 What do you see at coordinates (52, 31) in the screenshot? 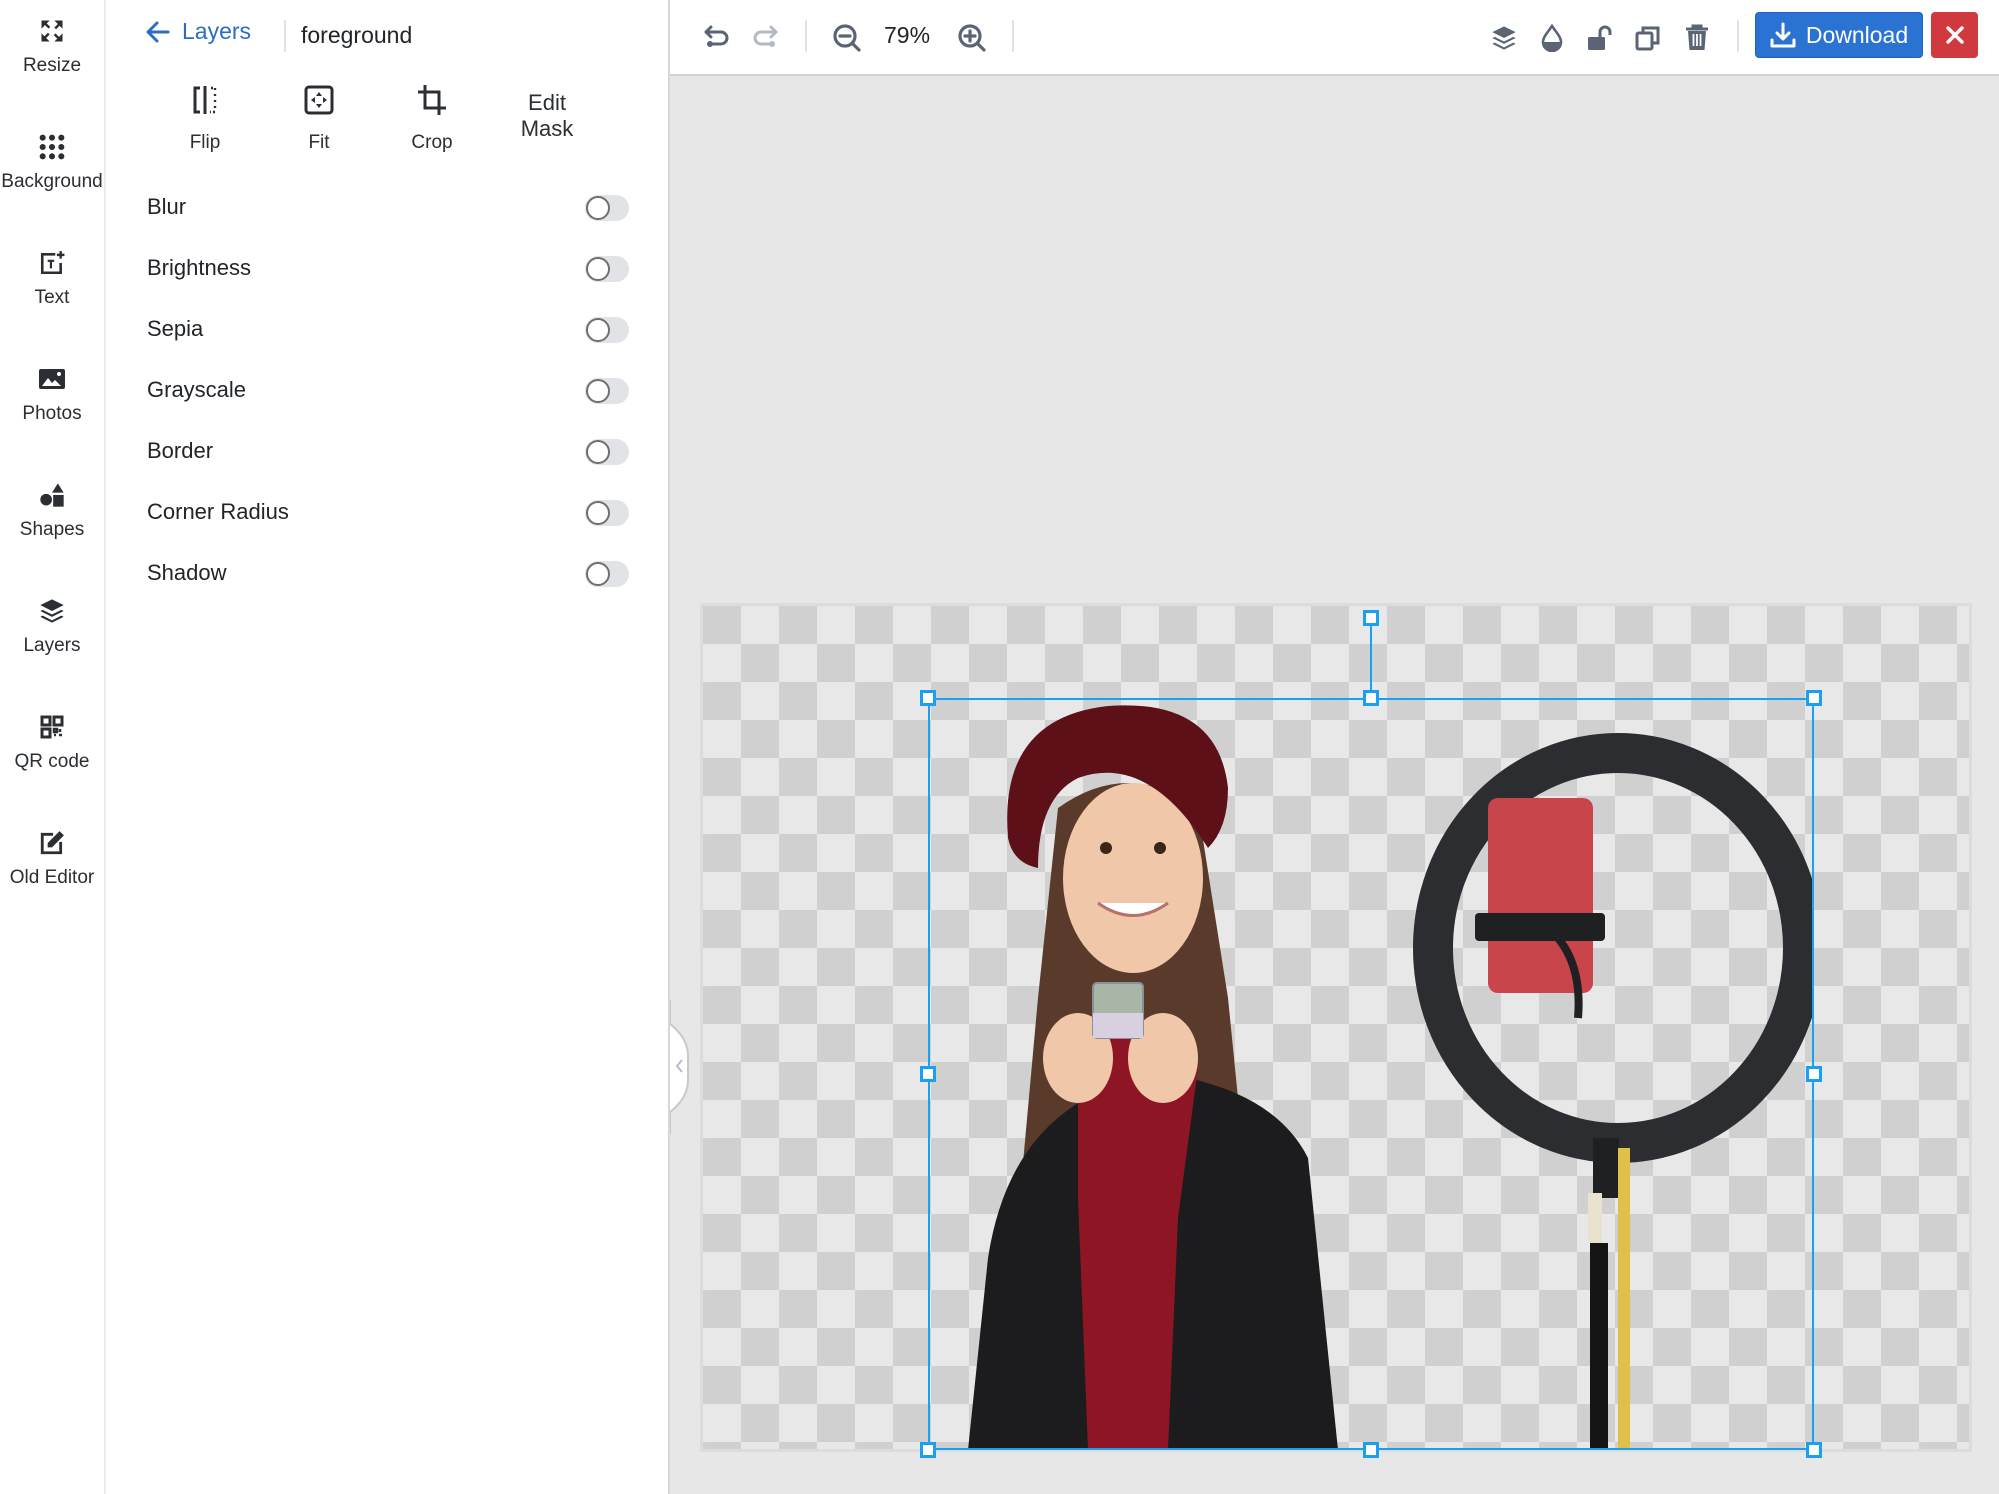
I see `resize-icon` at bounding box center [52, 31].